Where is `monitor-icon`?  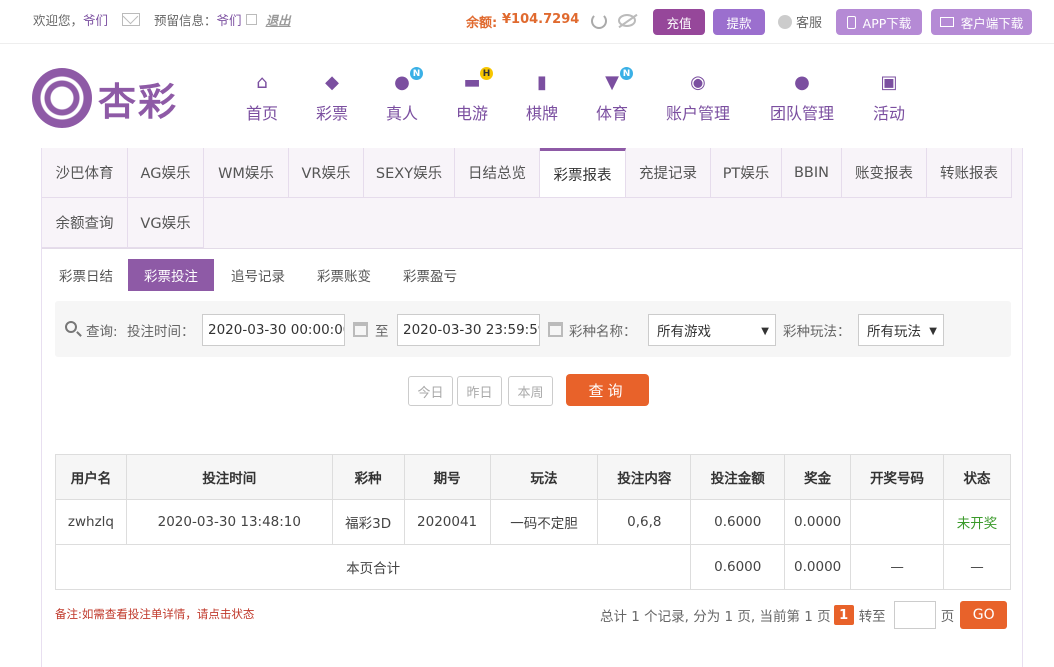
monitor-icon is located at coordinates (946, 22).